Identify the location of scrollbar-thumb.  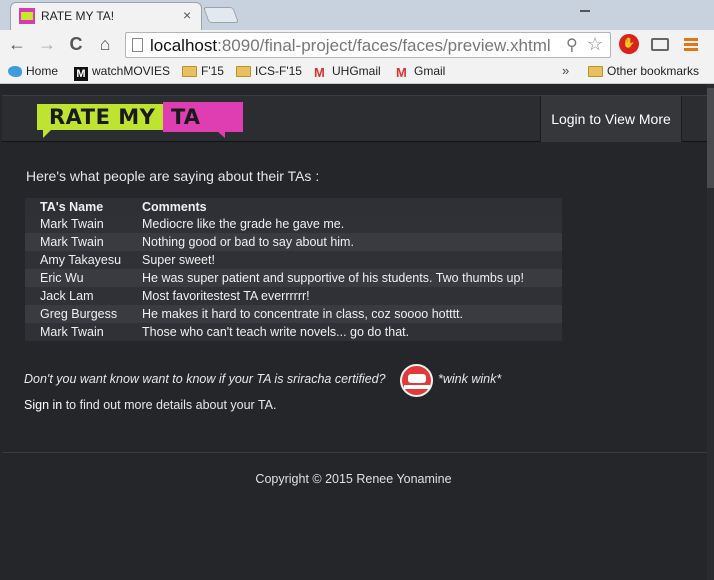
(710, 138).